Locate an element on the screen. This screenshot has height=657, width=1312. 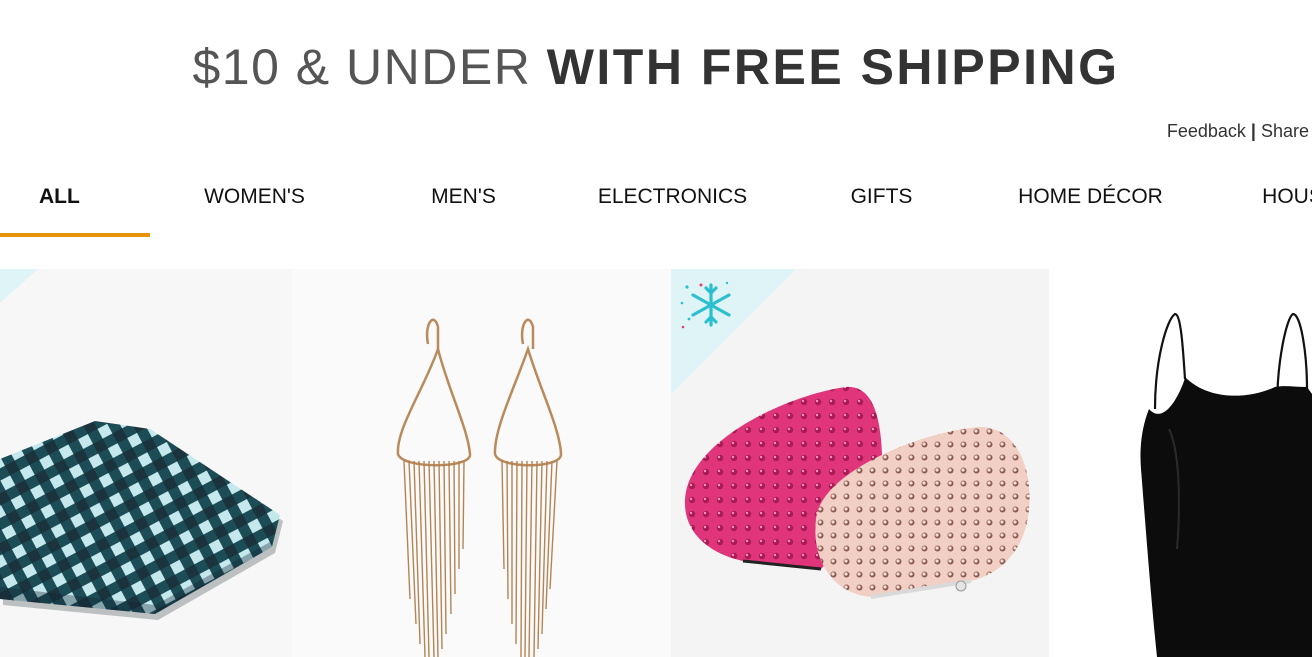
tab-all: ALL is located at coordinates (75, 201).